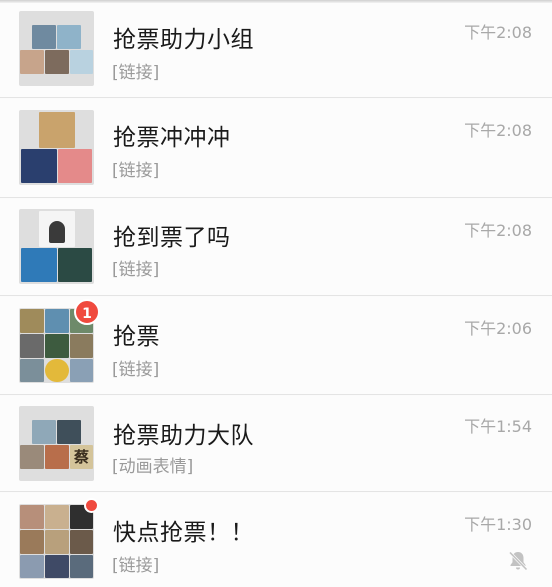 The image size is (552, 587). Describe the element at coordinates (498, 524) in the screenshot. I see `chat-time: 下午1:30` at that location.